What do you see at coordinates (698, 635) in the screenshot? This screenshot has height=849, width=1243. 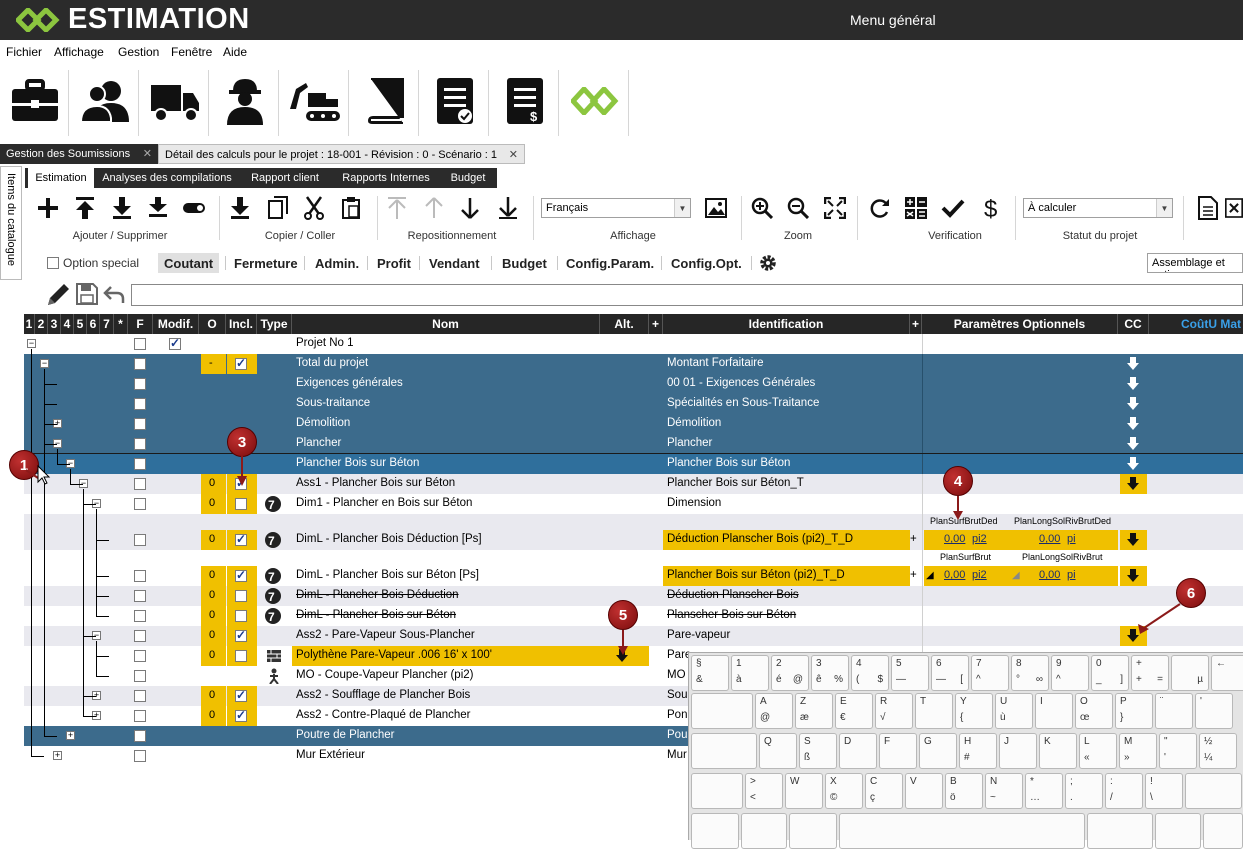 I see `identification-cell: Pare-vapeur` at bounding box center [698, 635].